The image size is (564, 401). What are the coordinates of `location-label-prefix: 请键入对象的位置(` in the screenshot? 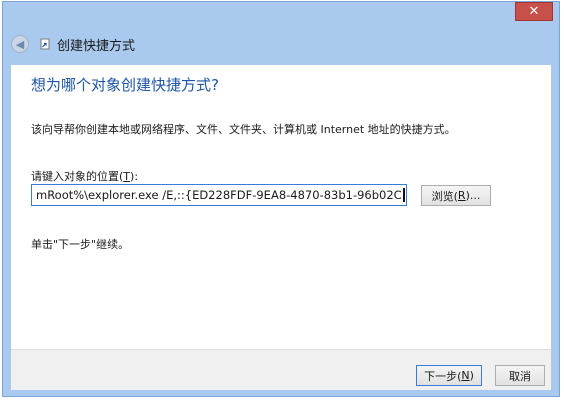 It's located at (77, 176).